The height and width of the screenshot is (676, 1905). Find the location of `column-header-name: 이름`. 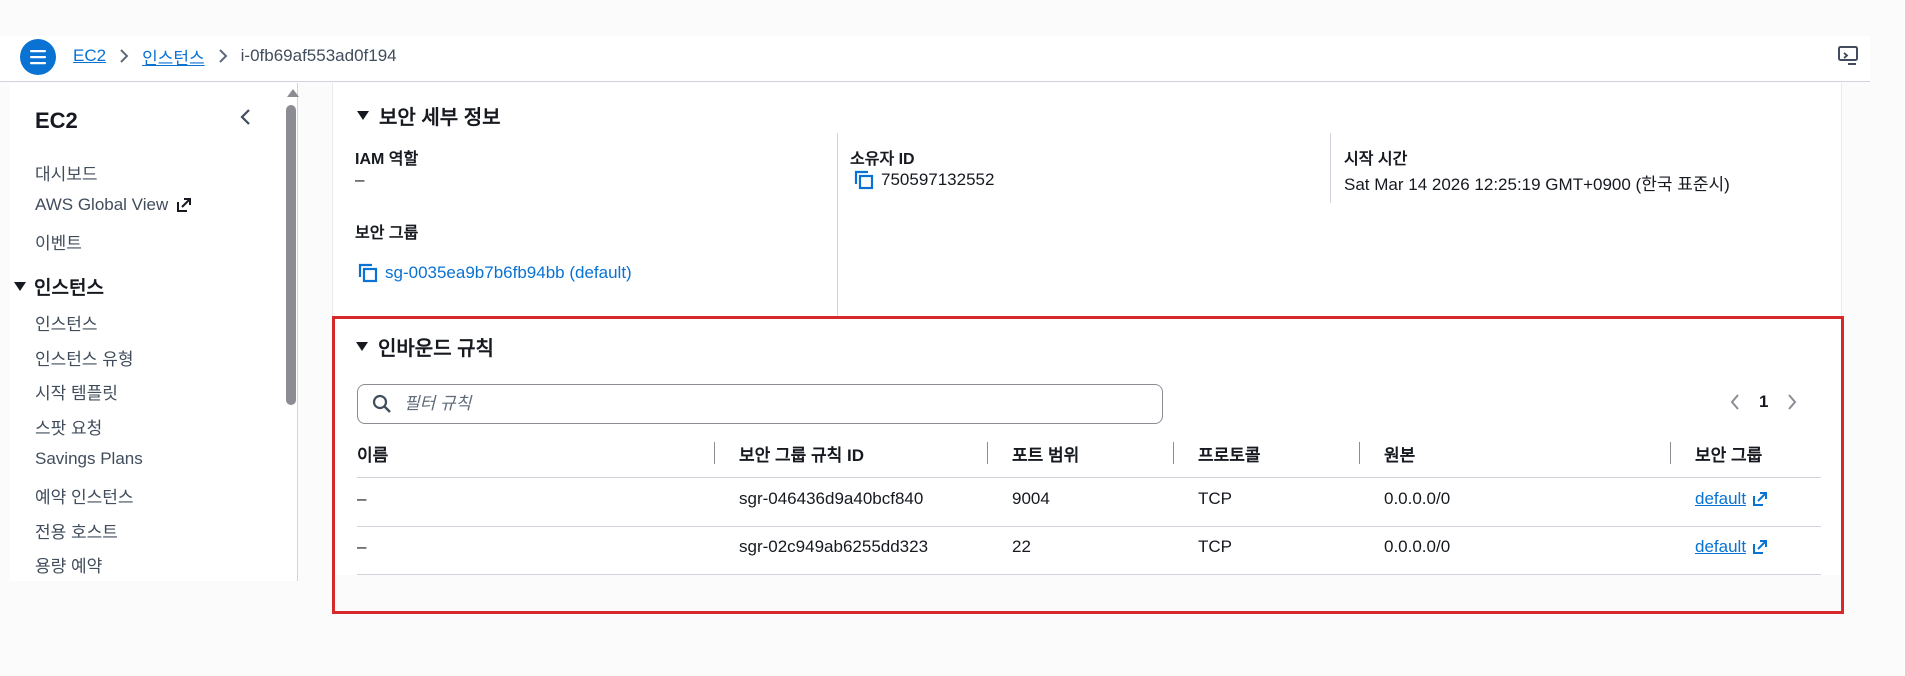

column-header-name: 이름 is located at coordinates (372, 453).